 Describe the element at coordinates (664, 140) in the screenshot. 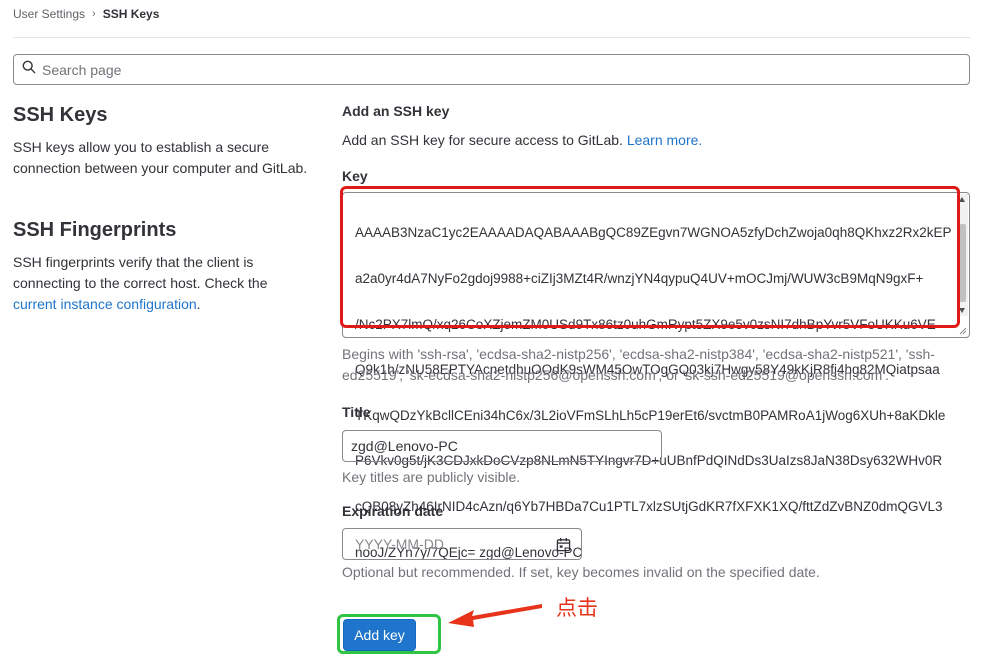

I see `learn-more-link: Learn more.` at that location.